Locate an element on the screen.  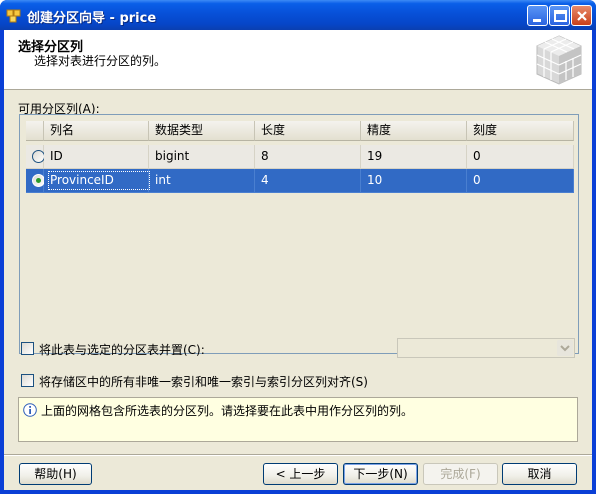
info-icon is located at coordinates (30, 410).